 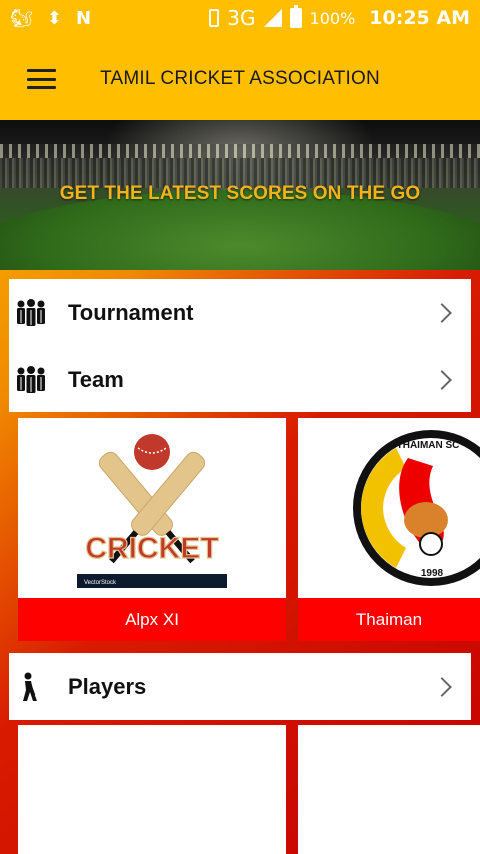 I want to click on stadium-lights, so click(x=240, y=151).